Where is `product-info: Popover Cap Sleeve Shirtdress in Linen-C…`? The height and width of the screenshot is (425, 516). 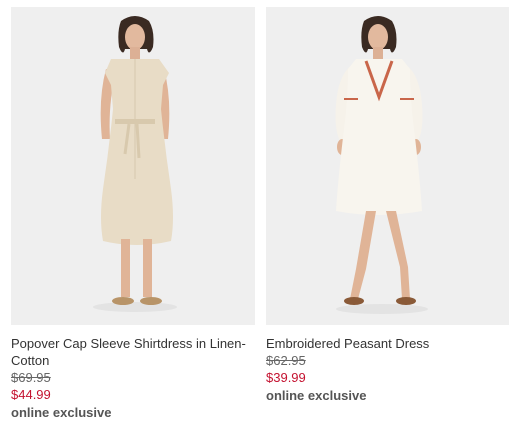 product-info: Popover Cap Sleeve Shirtdress in Linen-C… is located at coordinates (133, 373).